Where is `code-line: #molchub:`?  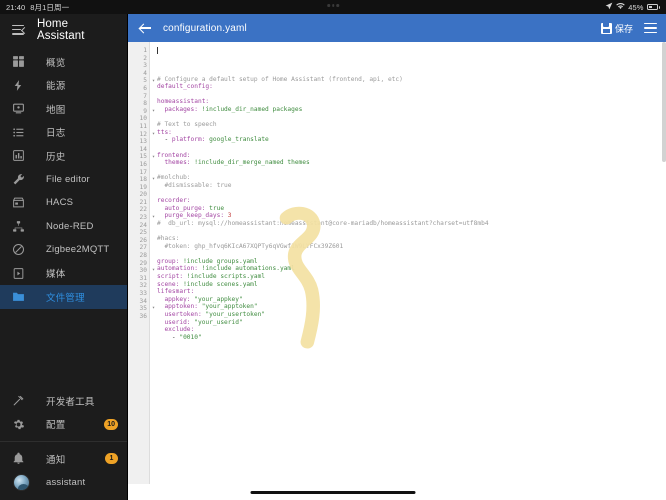
code-line: #molchub: is located at coordinates (411, 178).